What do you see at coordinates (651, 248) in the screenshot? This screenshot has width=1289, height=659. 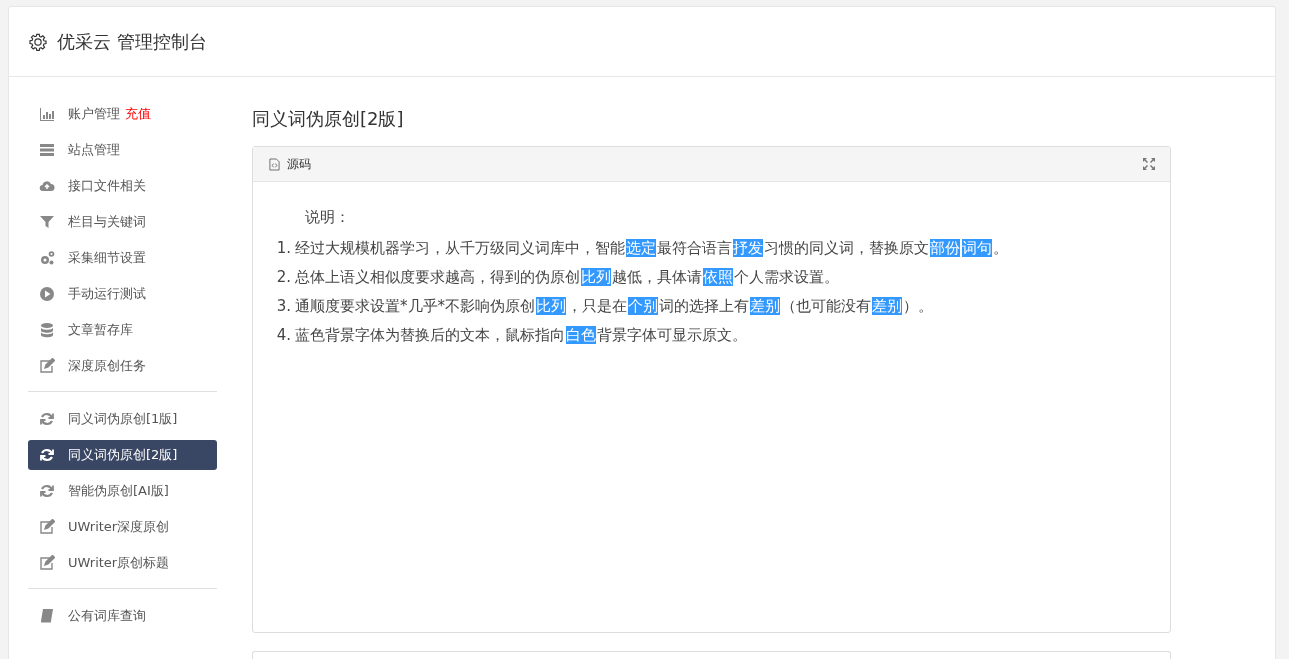 I see `instruction-text: 经过大规模机器学习，从千万级同义词库中，智能选定最符合语言抒发习惯的同义词，替换原文部份词句。` at bounding box center [651, 248].